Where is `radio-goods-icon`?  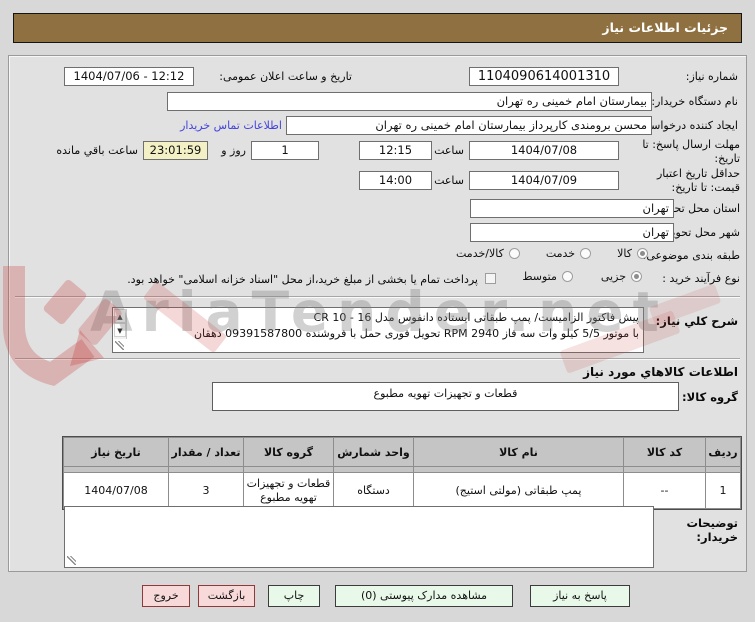
radio-goods-icon is located at coordinates (642, 253).